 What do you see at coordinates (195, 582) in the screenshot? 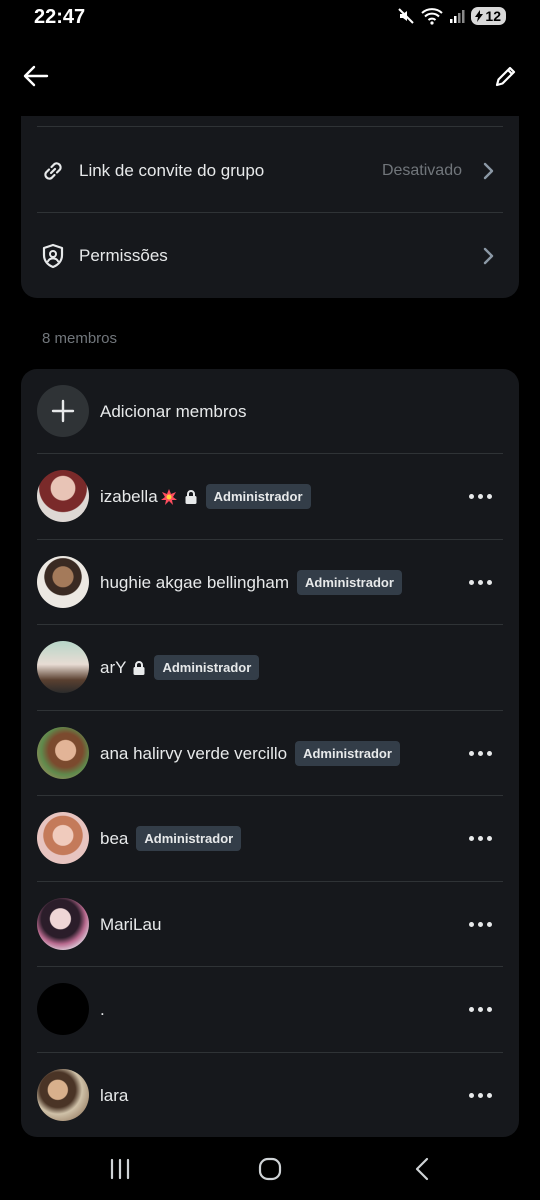
I see `member-name: hughie akgae bellingham` at bounding box center [195, 582].